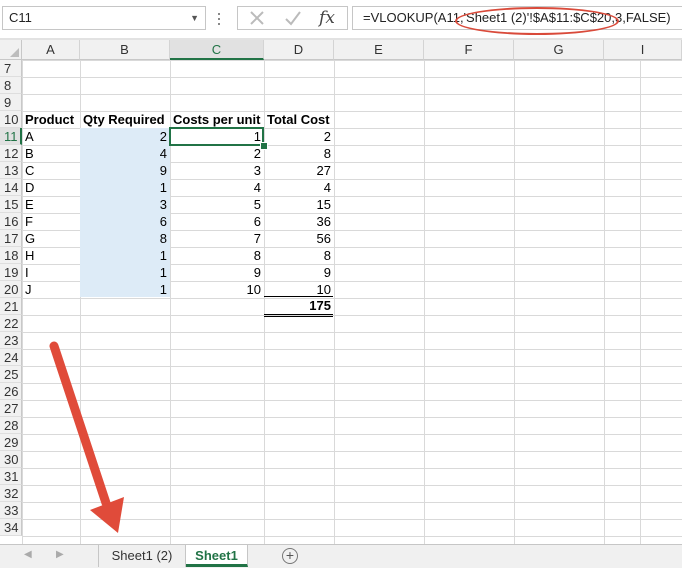  What do you see at coordinates (341, 556) in the screenshot?
I see `sheet-tab-bar: ◀ ▶ Sheet1 (2) Sheet1 +` at bounding box center [341, 556].